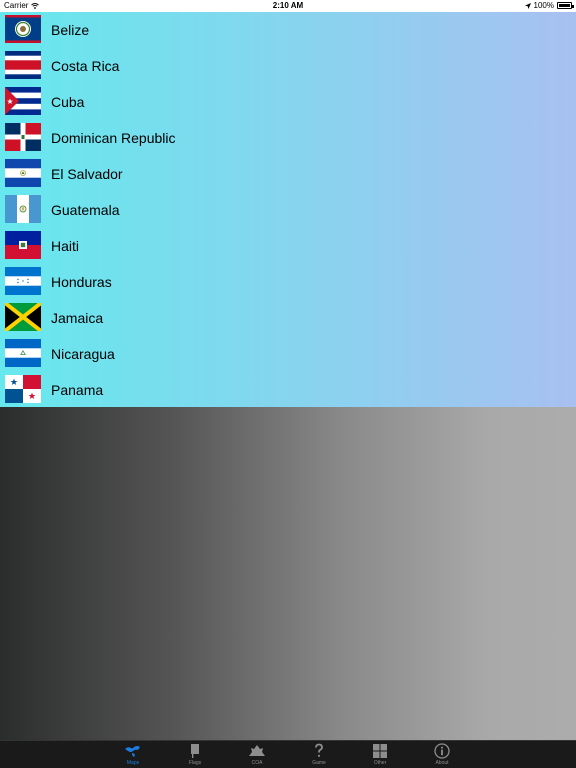 The image size is (576, 768). What do you see at coordinates (83, 354) in the screenshot?
I see `country-name: Nicaragua` at bounding box center [83, 354].